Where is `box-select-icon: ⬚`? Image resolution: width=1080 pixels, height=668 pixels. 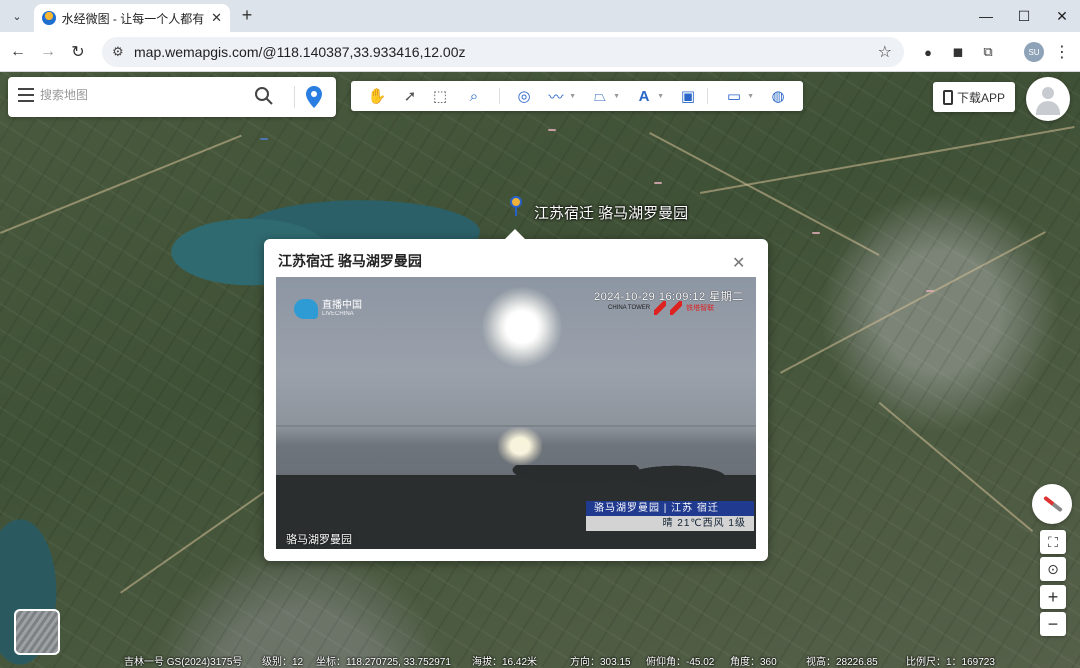 box-select-icon: ⬚ is located at coordinates (440, 96).